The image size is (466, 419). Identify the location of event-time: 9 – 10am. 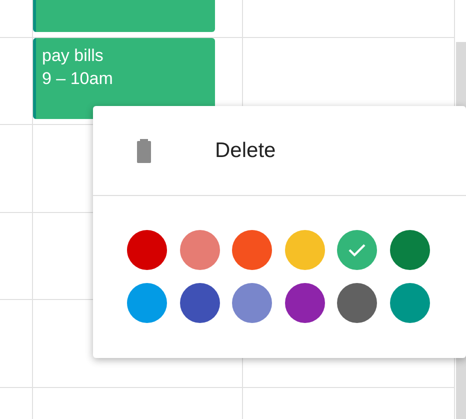
(78, 79).